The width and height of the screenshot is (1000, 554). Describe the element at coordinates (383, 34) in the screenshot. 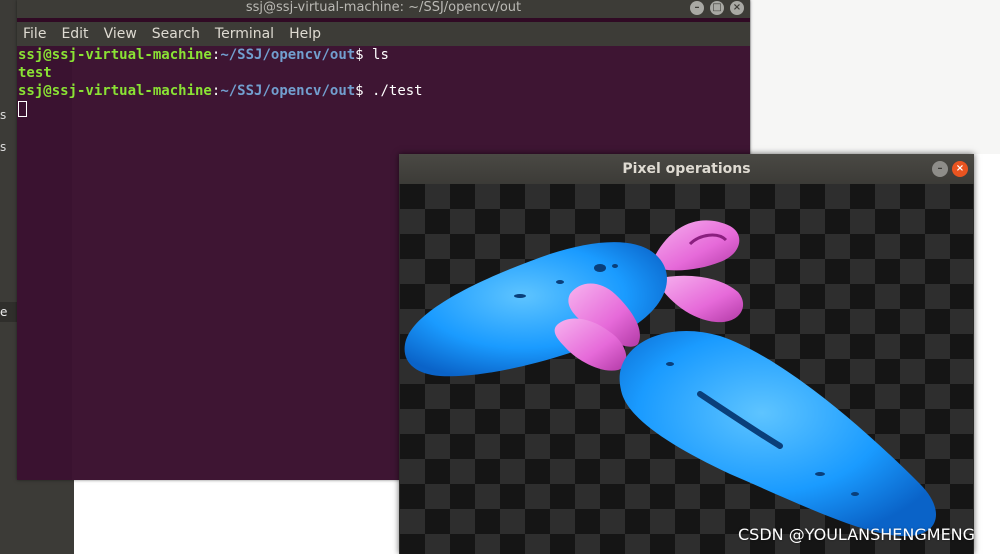

I see `terminal-menubar: File Edit View Search Terminal Help` at that location.